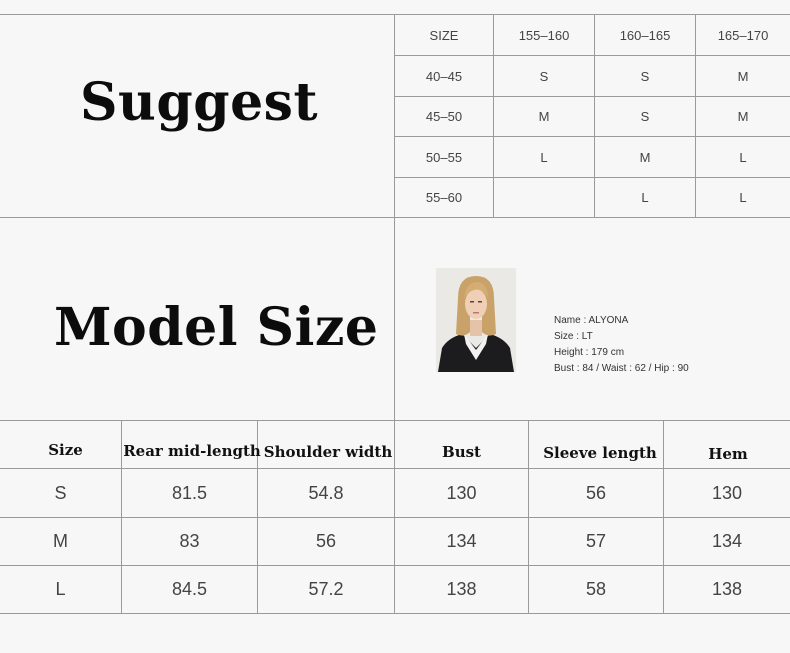 This screenshot has width=790, height=653. I want to click on table-cell: 55–60, so click(444, 197).